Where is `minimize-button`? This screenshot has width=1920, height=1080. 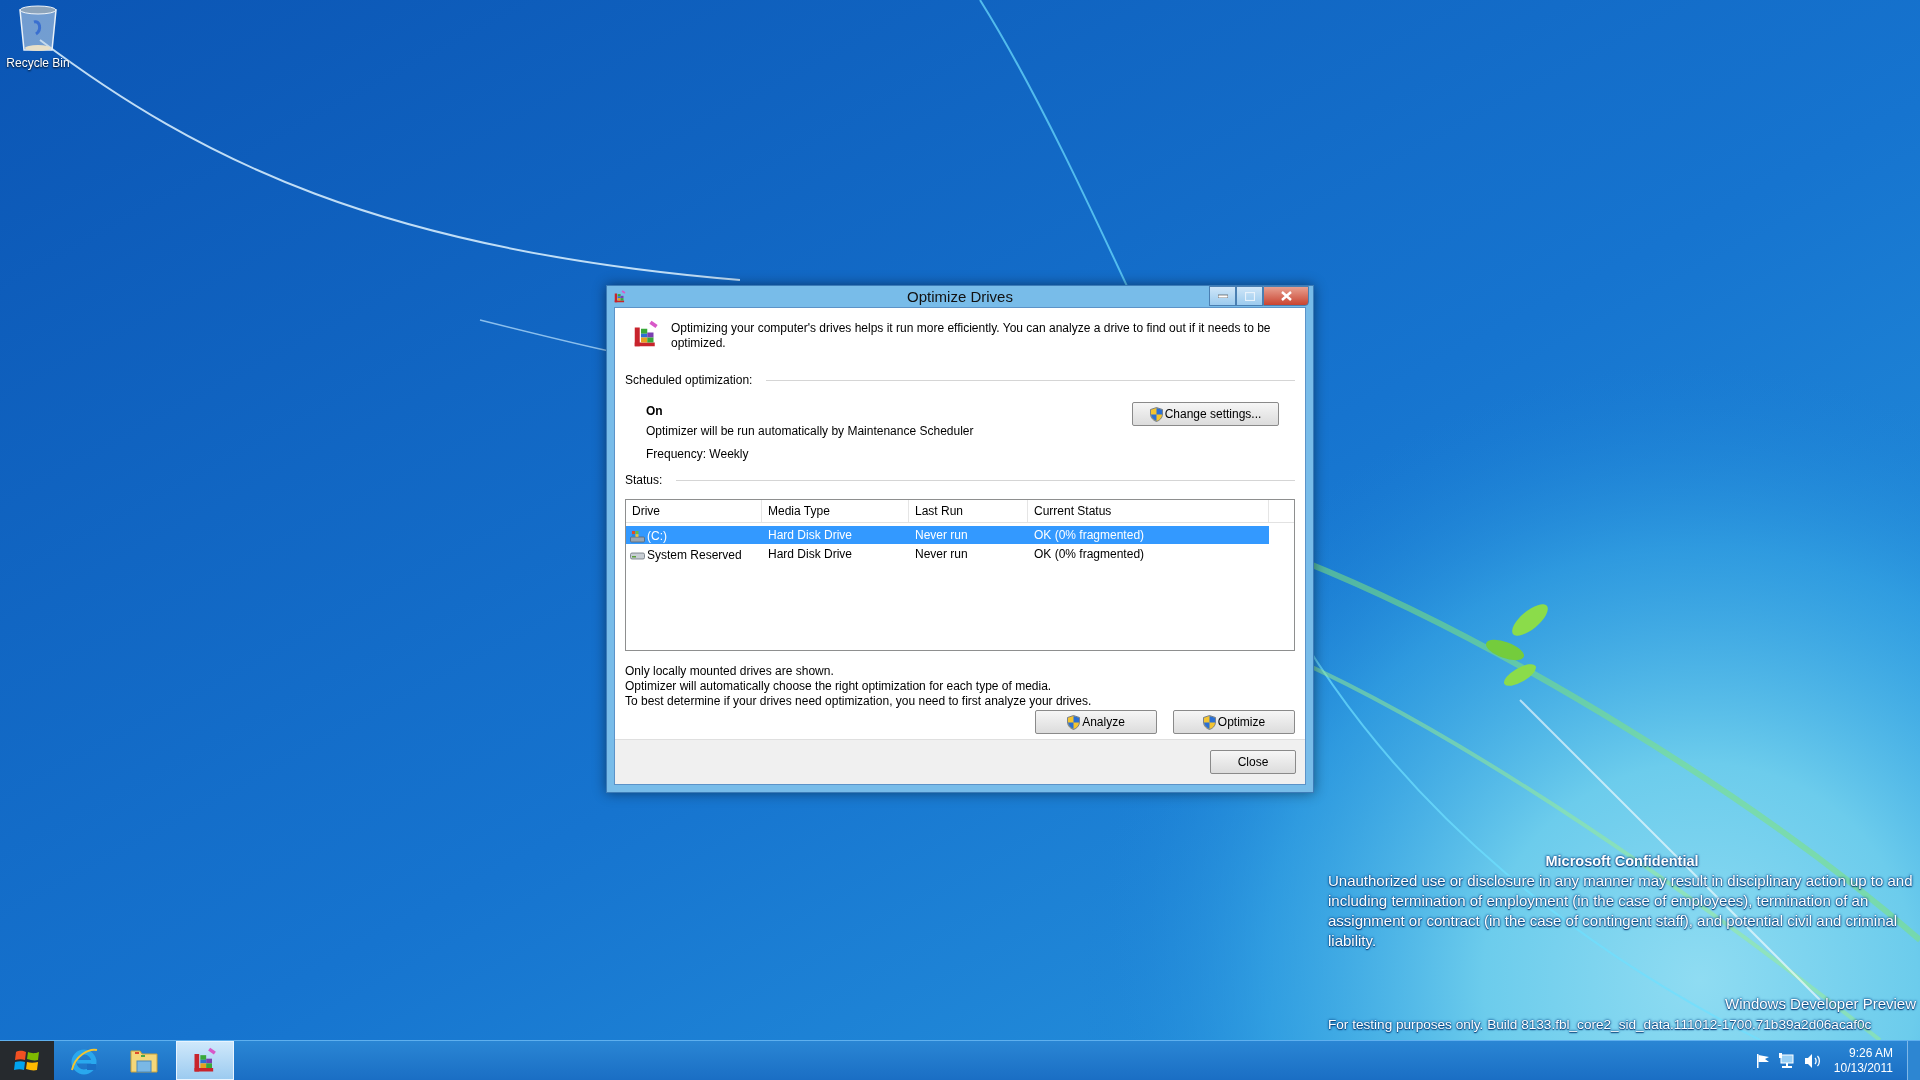 minimize-button is located at coordinates (1222, 296).